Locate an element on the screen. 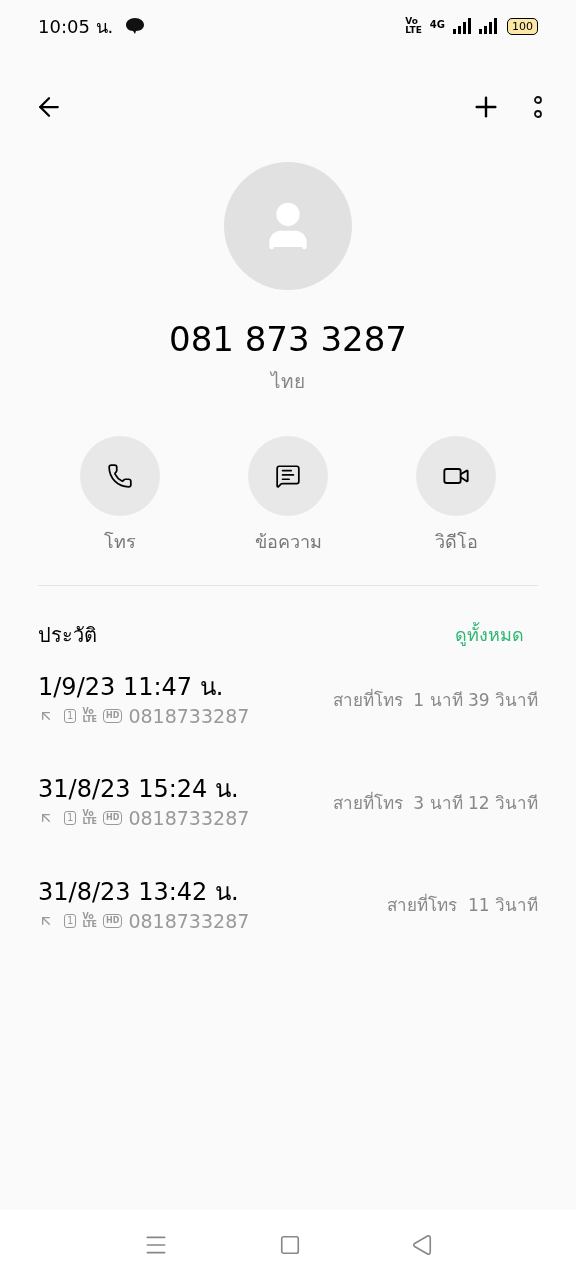  battery-indicator: 100 is located at coordinates (522, 26).